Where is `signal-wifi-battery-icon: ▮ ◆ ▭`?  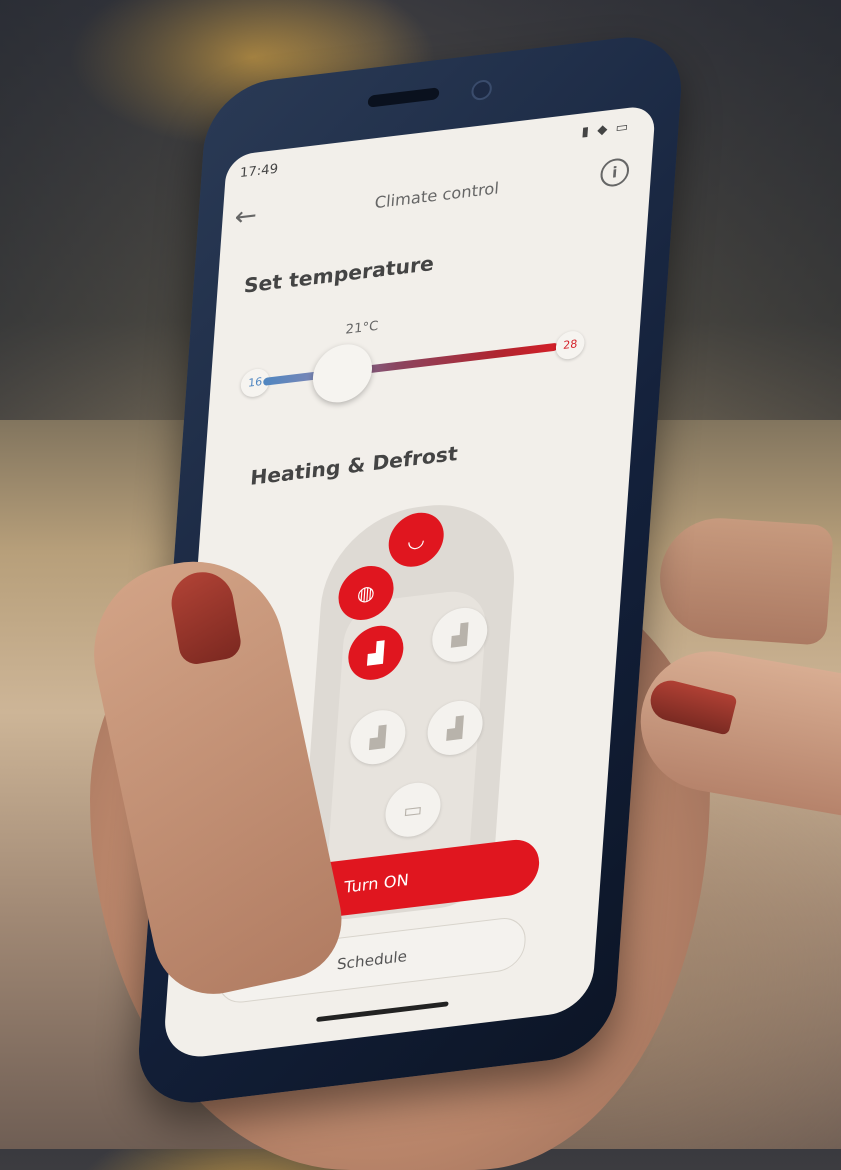
signal-wifi-battery-icon: ▮ ◆ ▭ is located at coordinates (606, 130).